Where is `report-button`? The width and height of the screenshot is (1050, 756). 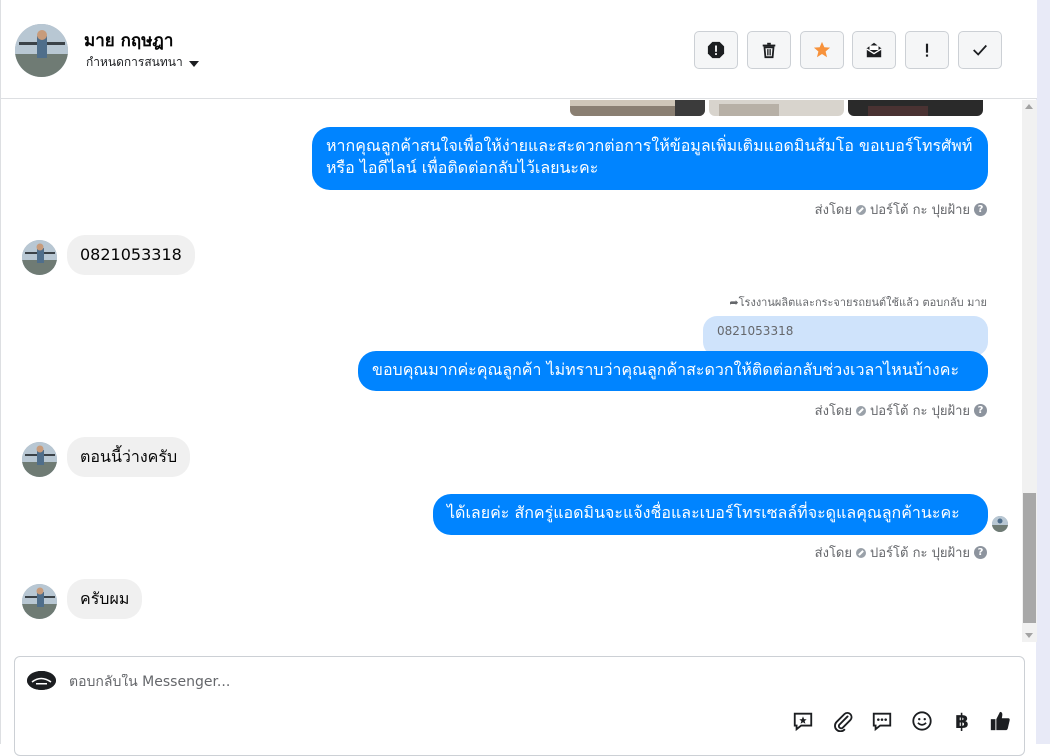
report-button is located at coordinates (716, 50).